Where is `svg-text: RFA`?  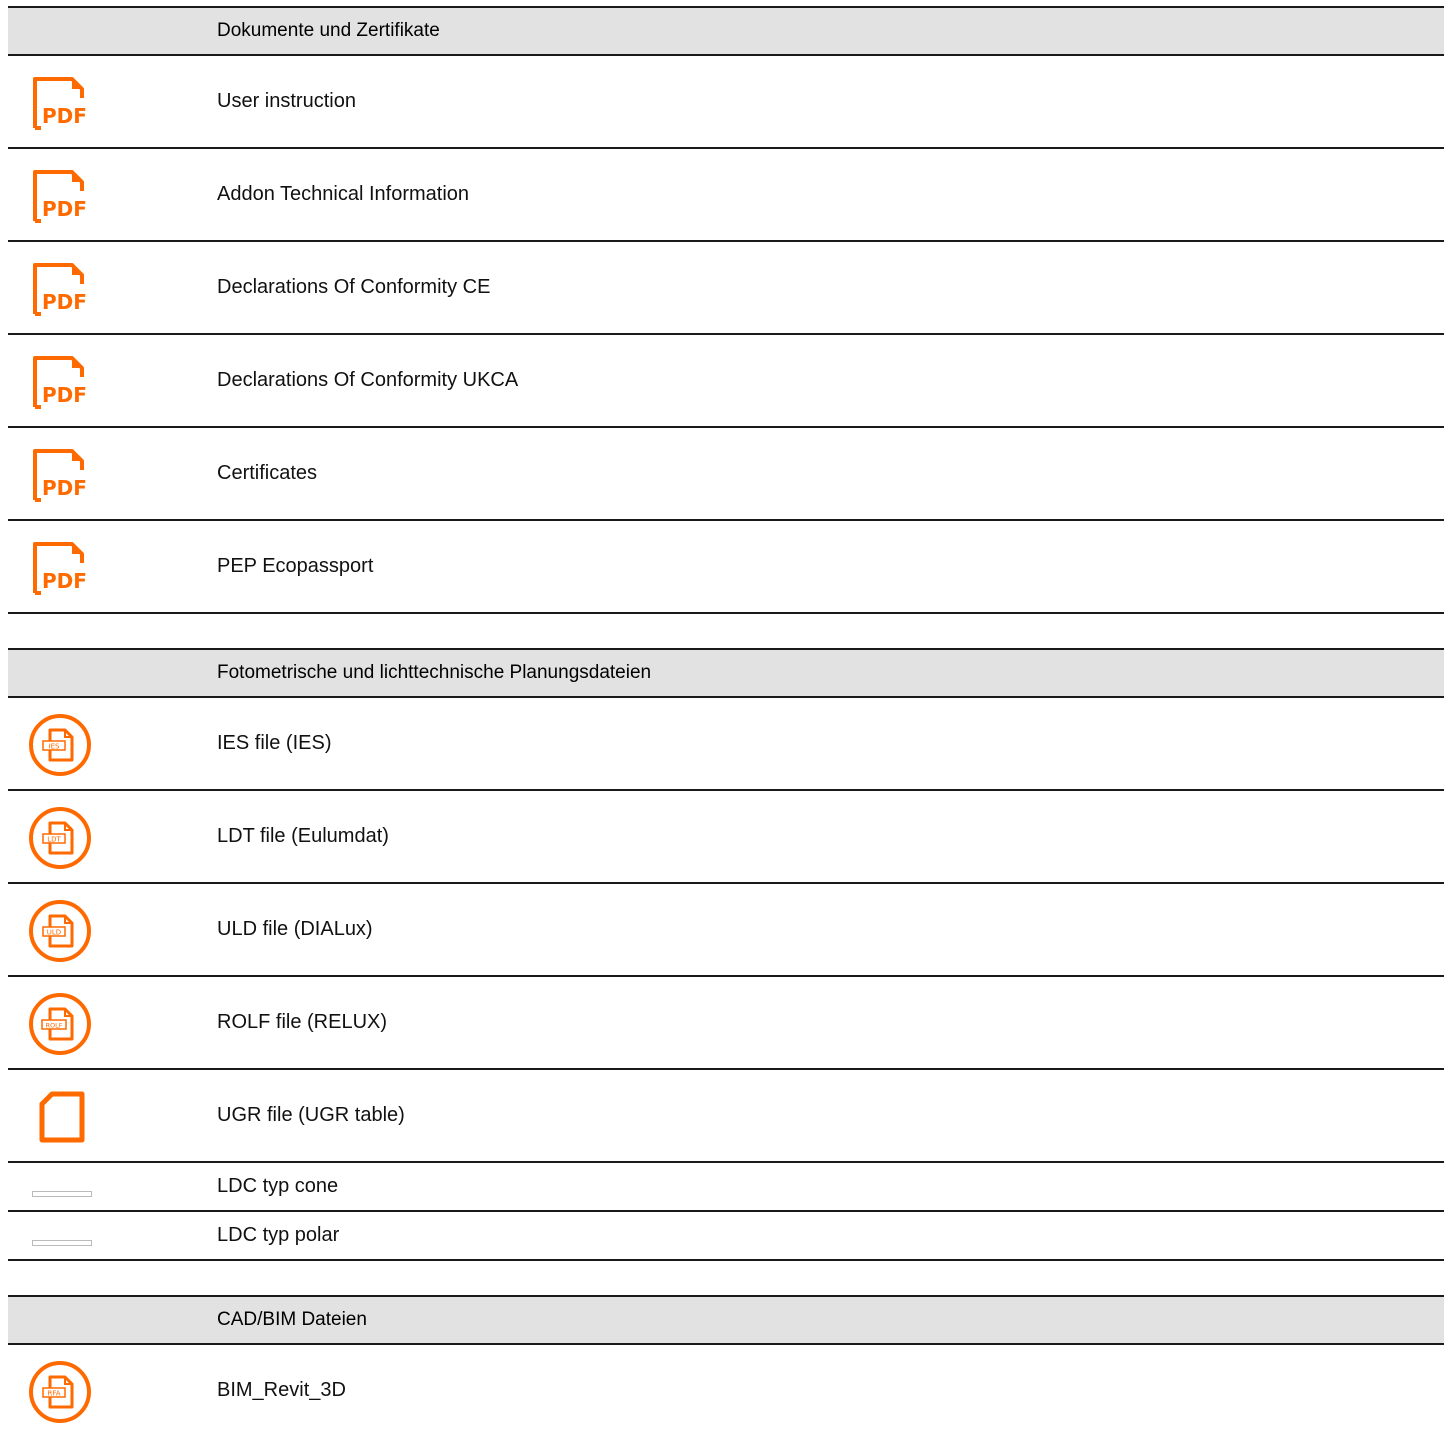 svg-text: RFA is located at coordinates (53, 1394).